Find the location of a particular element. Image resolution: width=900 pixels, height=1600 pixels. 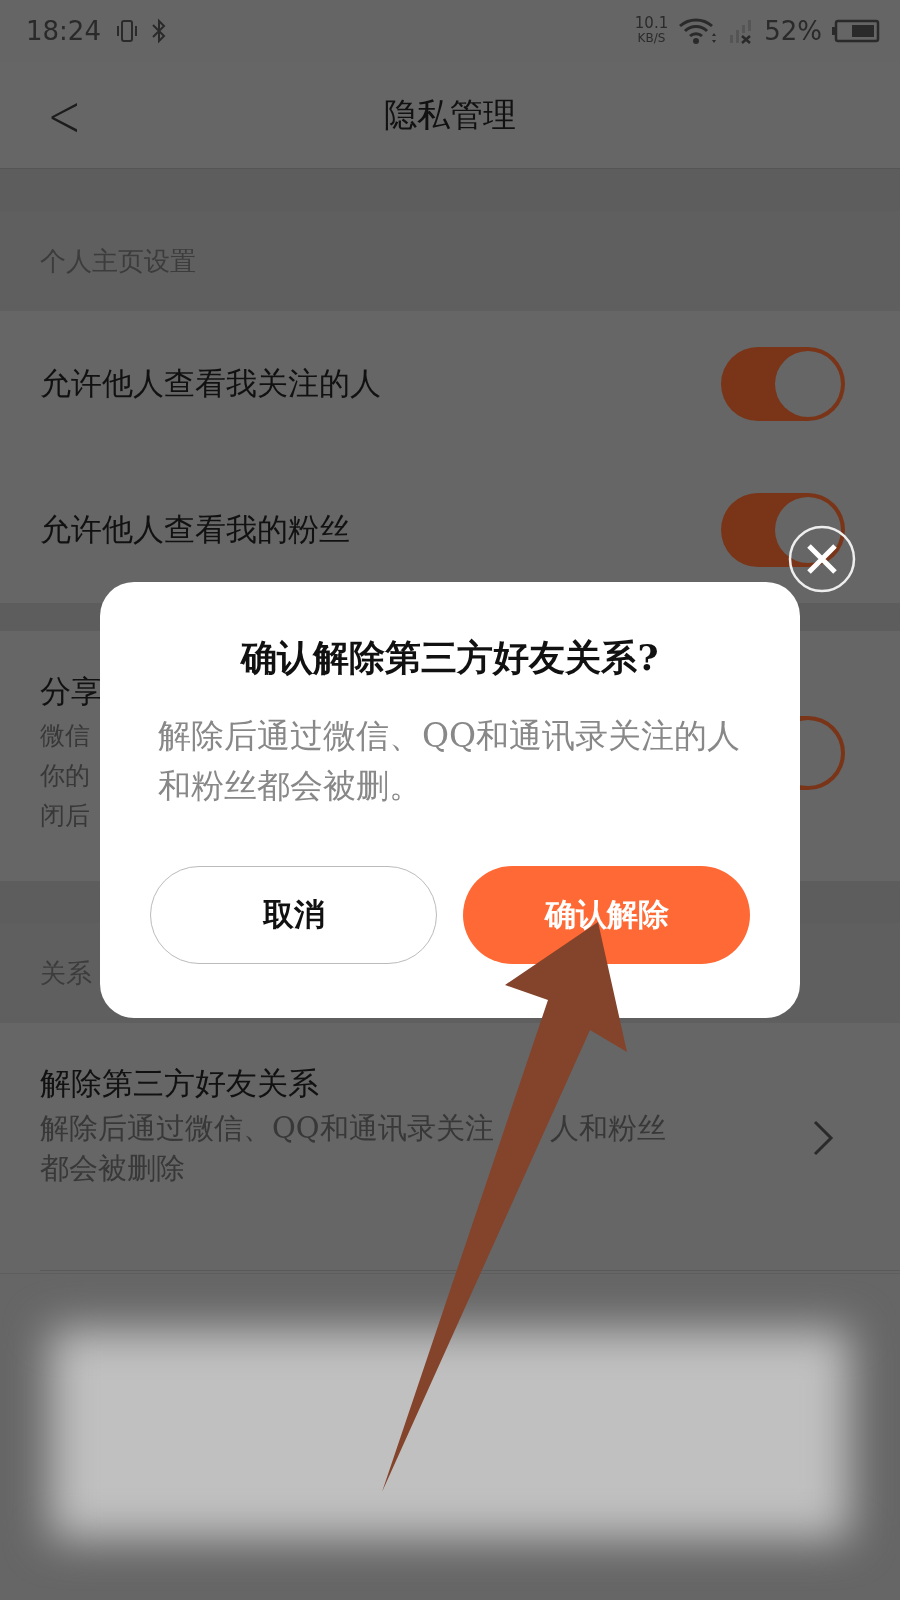

setting-title: 允许他人查看我关注的人 is located at coordinates (210, 383).